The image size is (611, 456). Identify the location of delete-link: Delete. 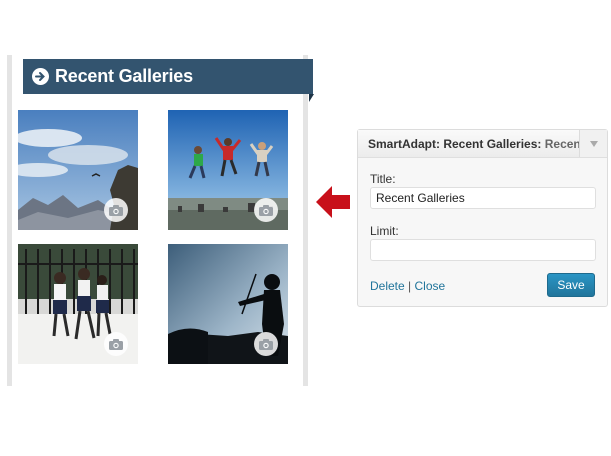
(387, 286).